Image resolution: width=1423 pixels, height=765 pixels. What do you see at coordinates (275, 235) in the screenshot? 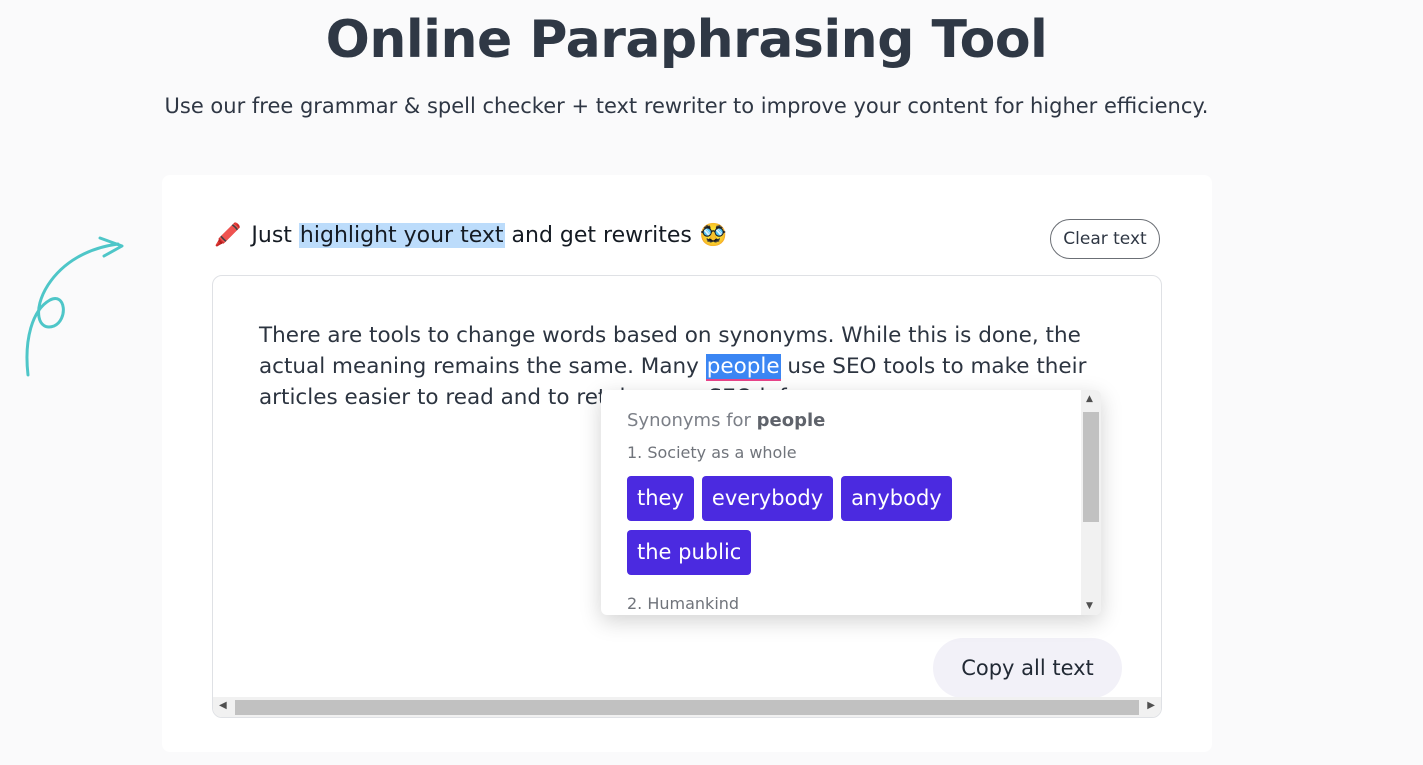
I see `hint-text-before: Just` at bounding box center [275, 235].